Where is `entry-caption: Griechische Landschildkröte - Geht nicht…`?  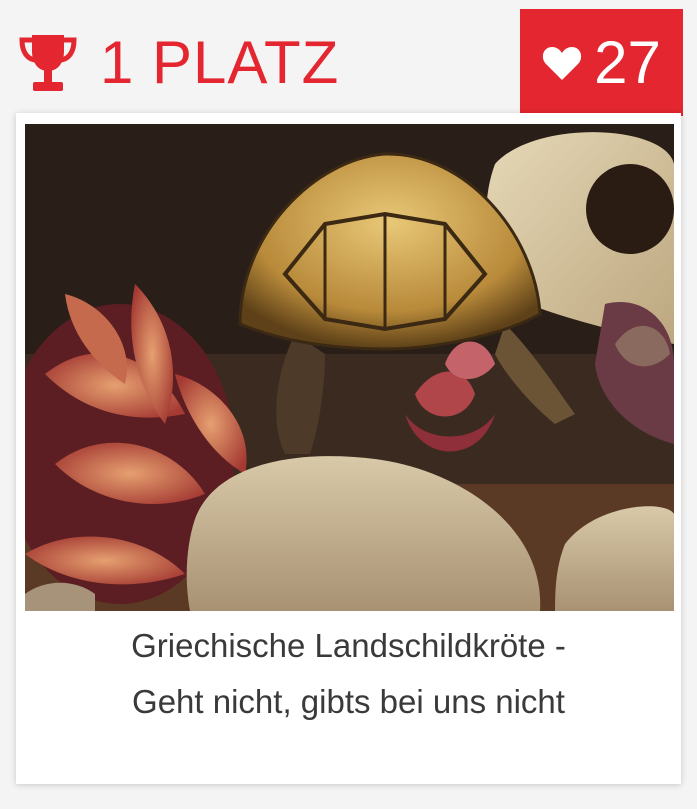 entry-caption: Griechische Landschildkröte - Geht nicht… is located at coordinates (348, 674).